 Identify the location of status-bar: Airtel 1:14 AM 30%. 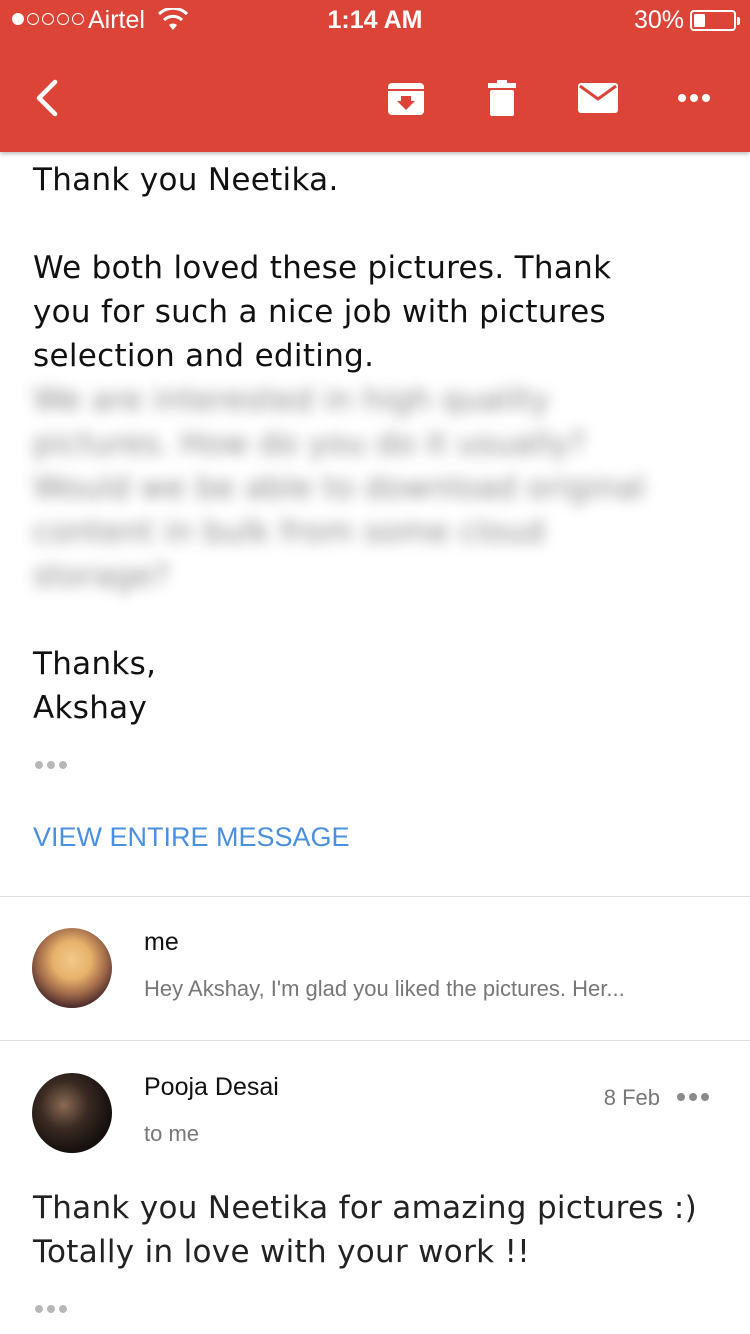
(375, 20).